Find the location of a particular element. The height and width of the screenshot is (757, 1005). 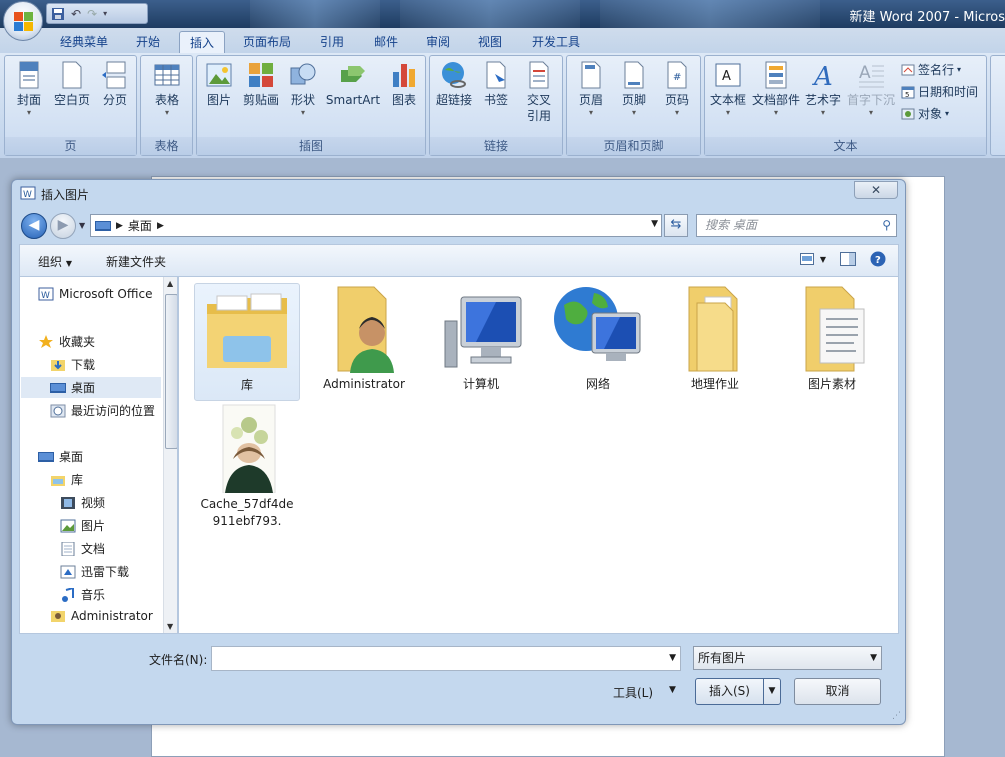

preview-pane-icon is located at coordinates (848, 259).